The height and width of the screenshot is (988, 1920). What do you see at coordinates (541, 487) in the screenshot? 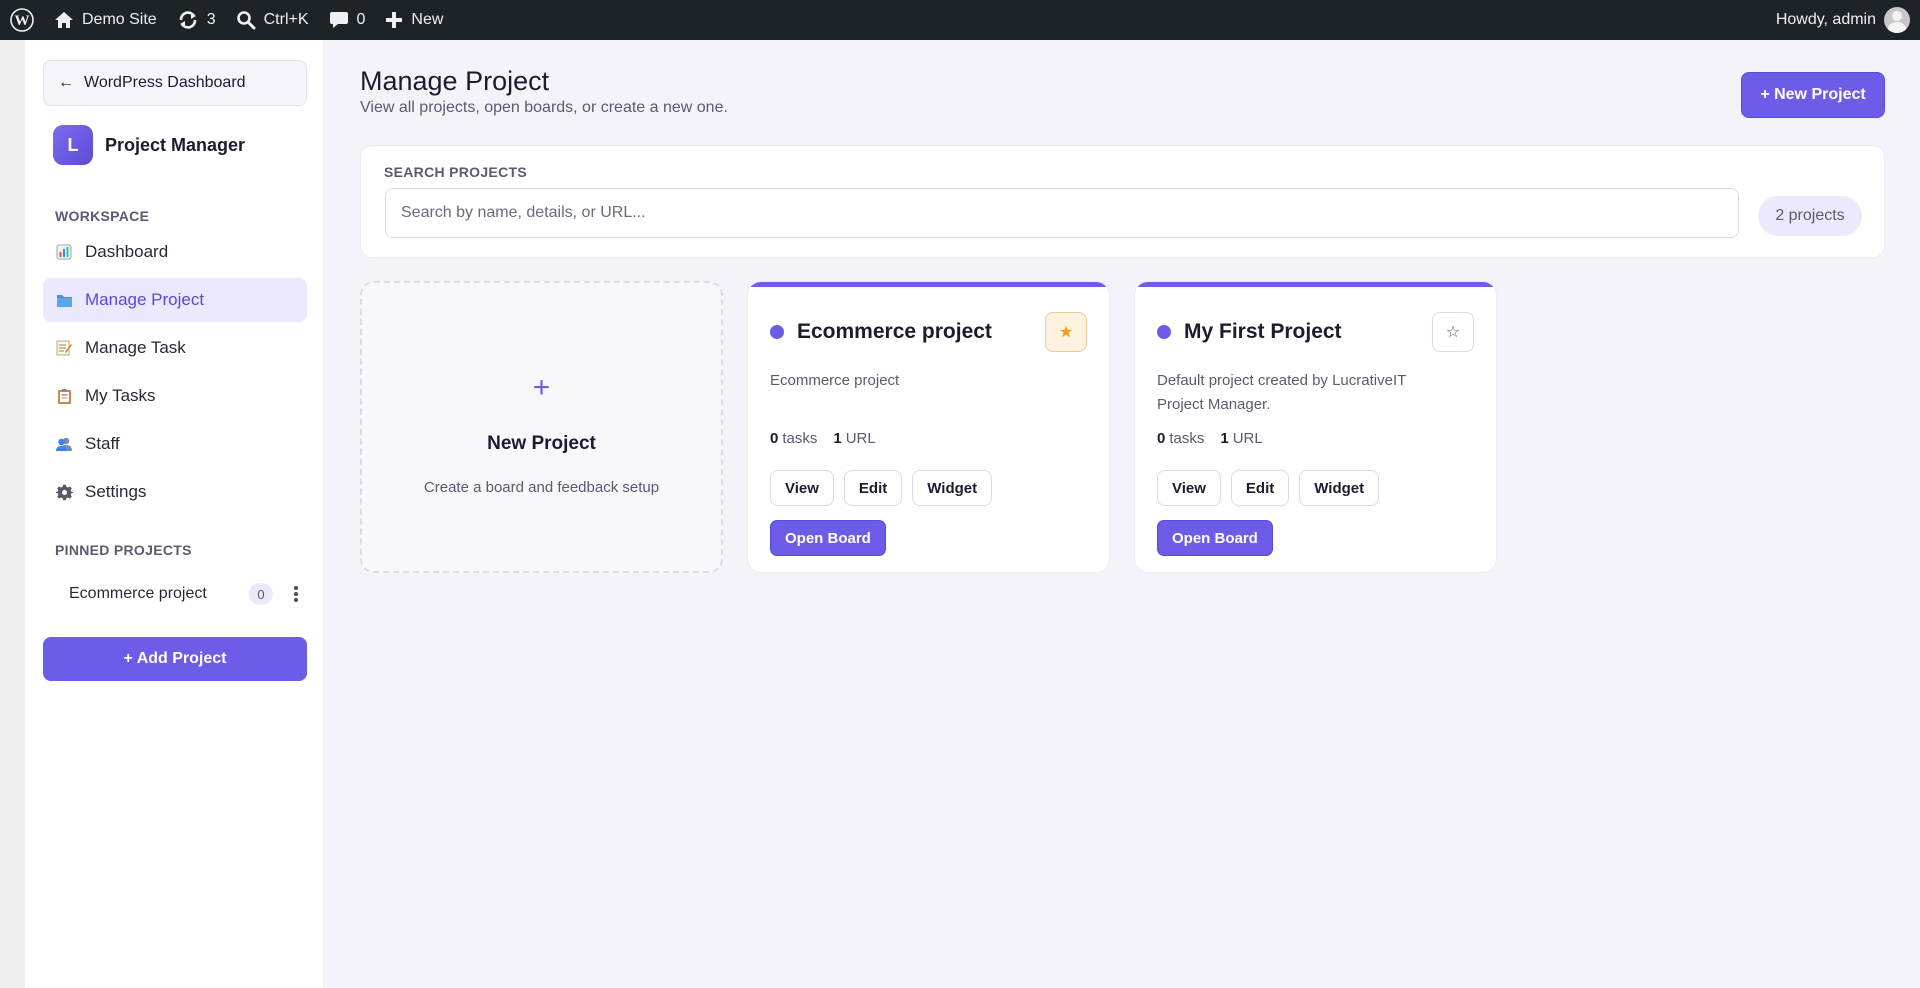
I see `new-project-card-subtitle: Create a board and feedback setup` at bounding box center [541, 487].